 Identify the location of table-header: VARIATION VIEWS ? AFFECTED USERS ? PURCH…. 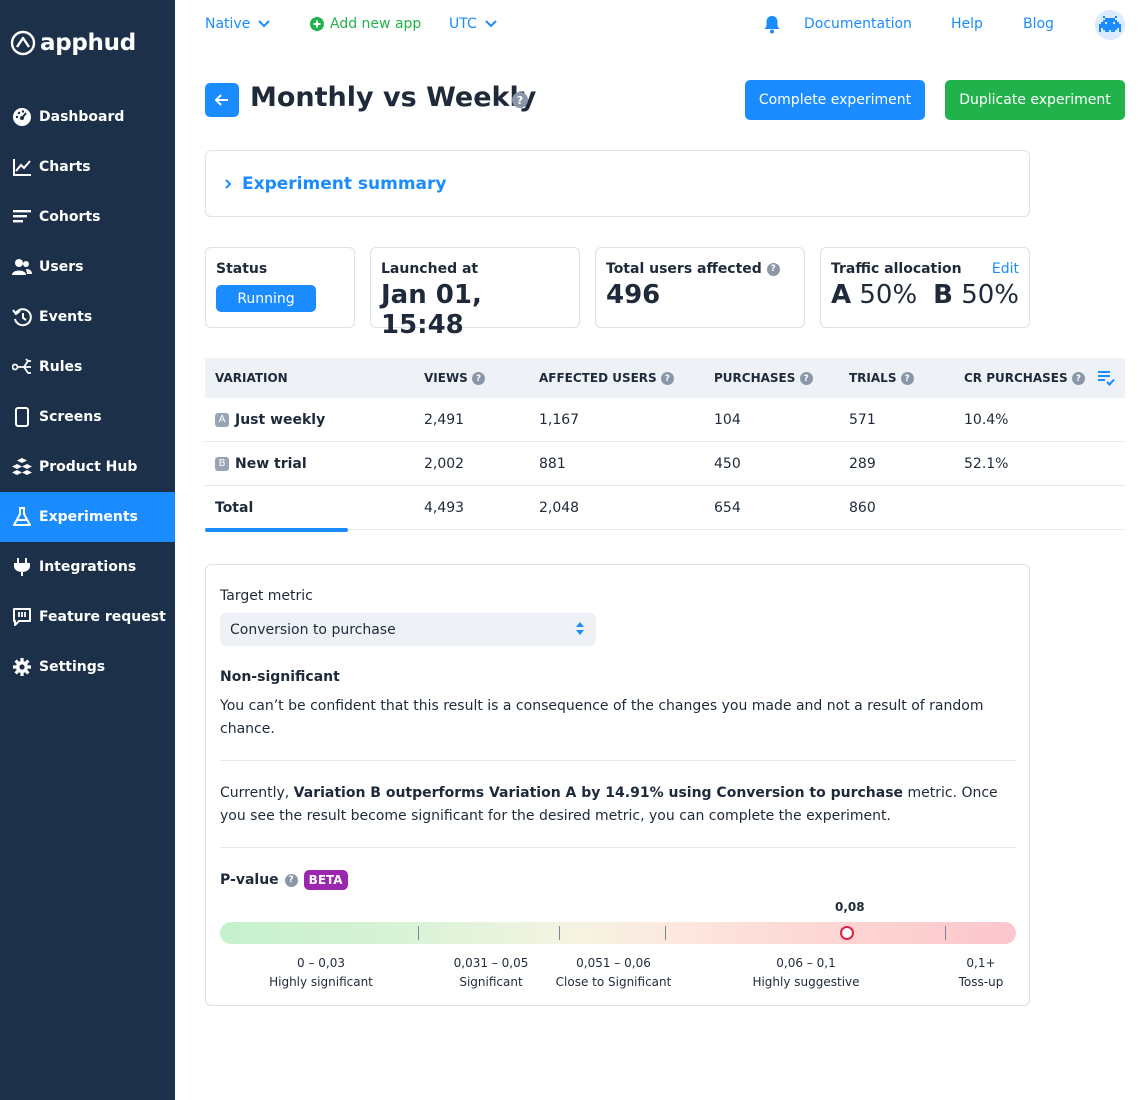
(665, 378).